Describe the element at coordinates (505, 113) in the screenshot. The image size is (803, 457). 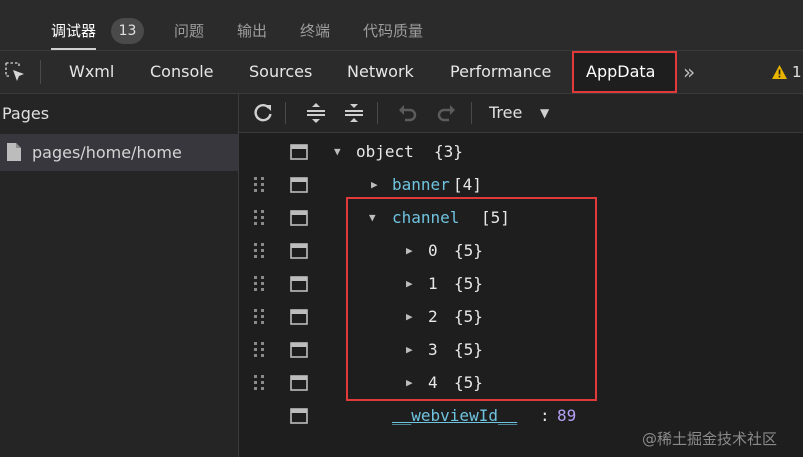
I see `view-mode-select: Tree` at that location.